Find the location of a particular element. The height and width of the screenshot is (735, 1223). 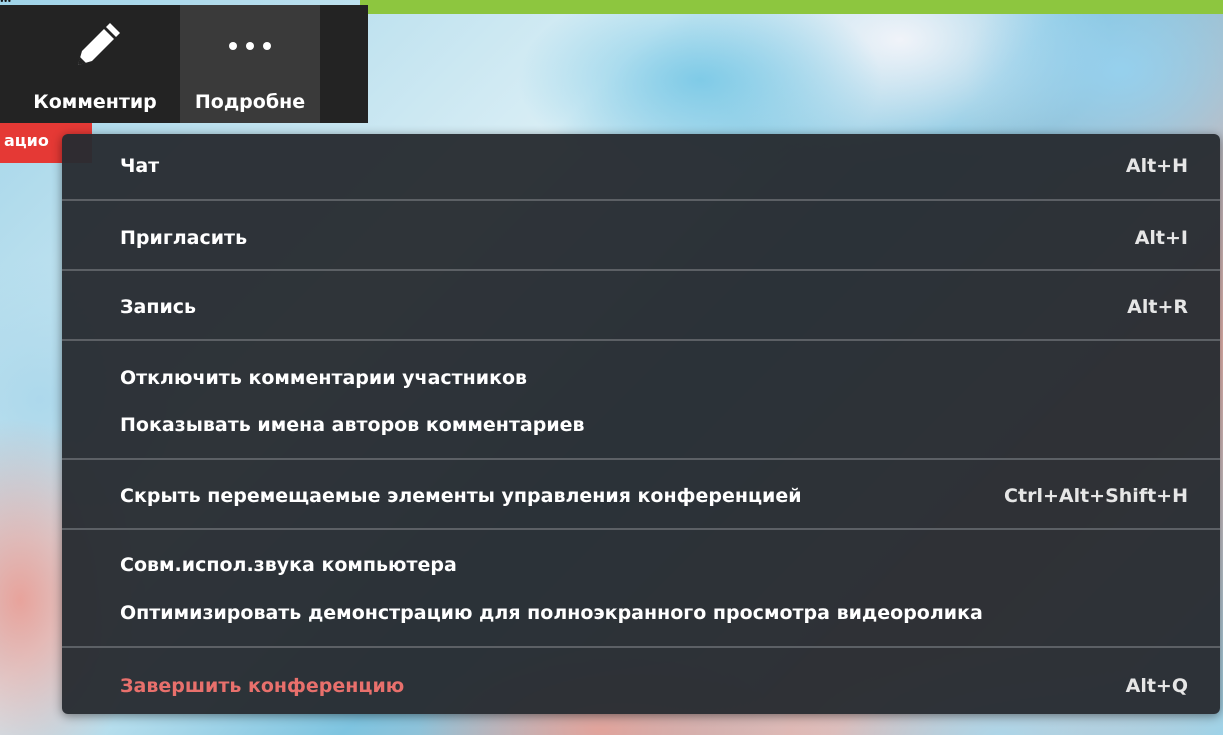

annotate-label: Комментир is located at coordinates (95, 102).